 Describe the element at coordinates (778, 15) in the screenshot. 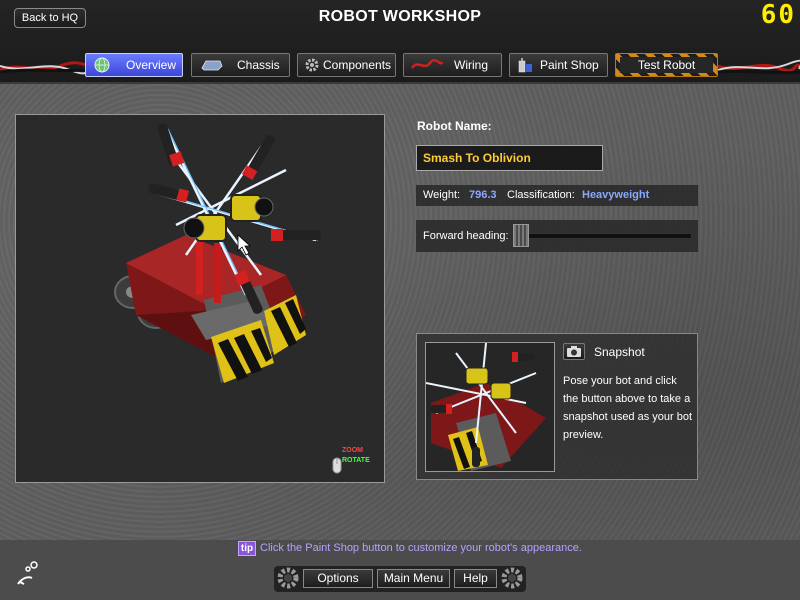

I see `fps-counter: 60` at that location.